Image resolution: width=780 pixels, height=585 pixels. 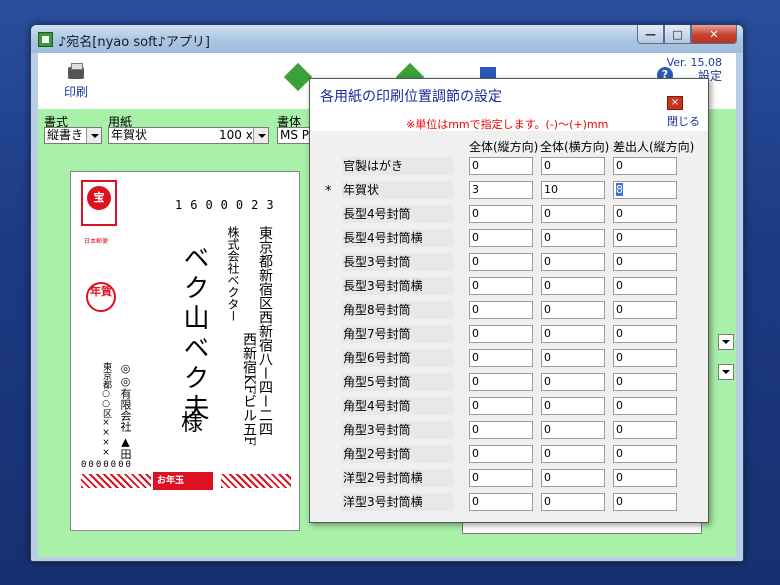 What do you see at coordinates (398, 190) in the screenshot?
I see `paper-type-label: 年賀状` at bounding box center [398, 190].